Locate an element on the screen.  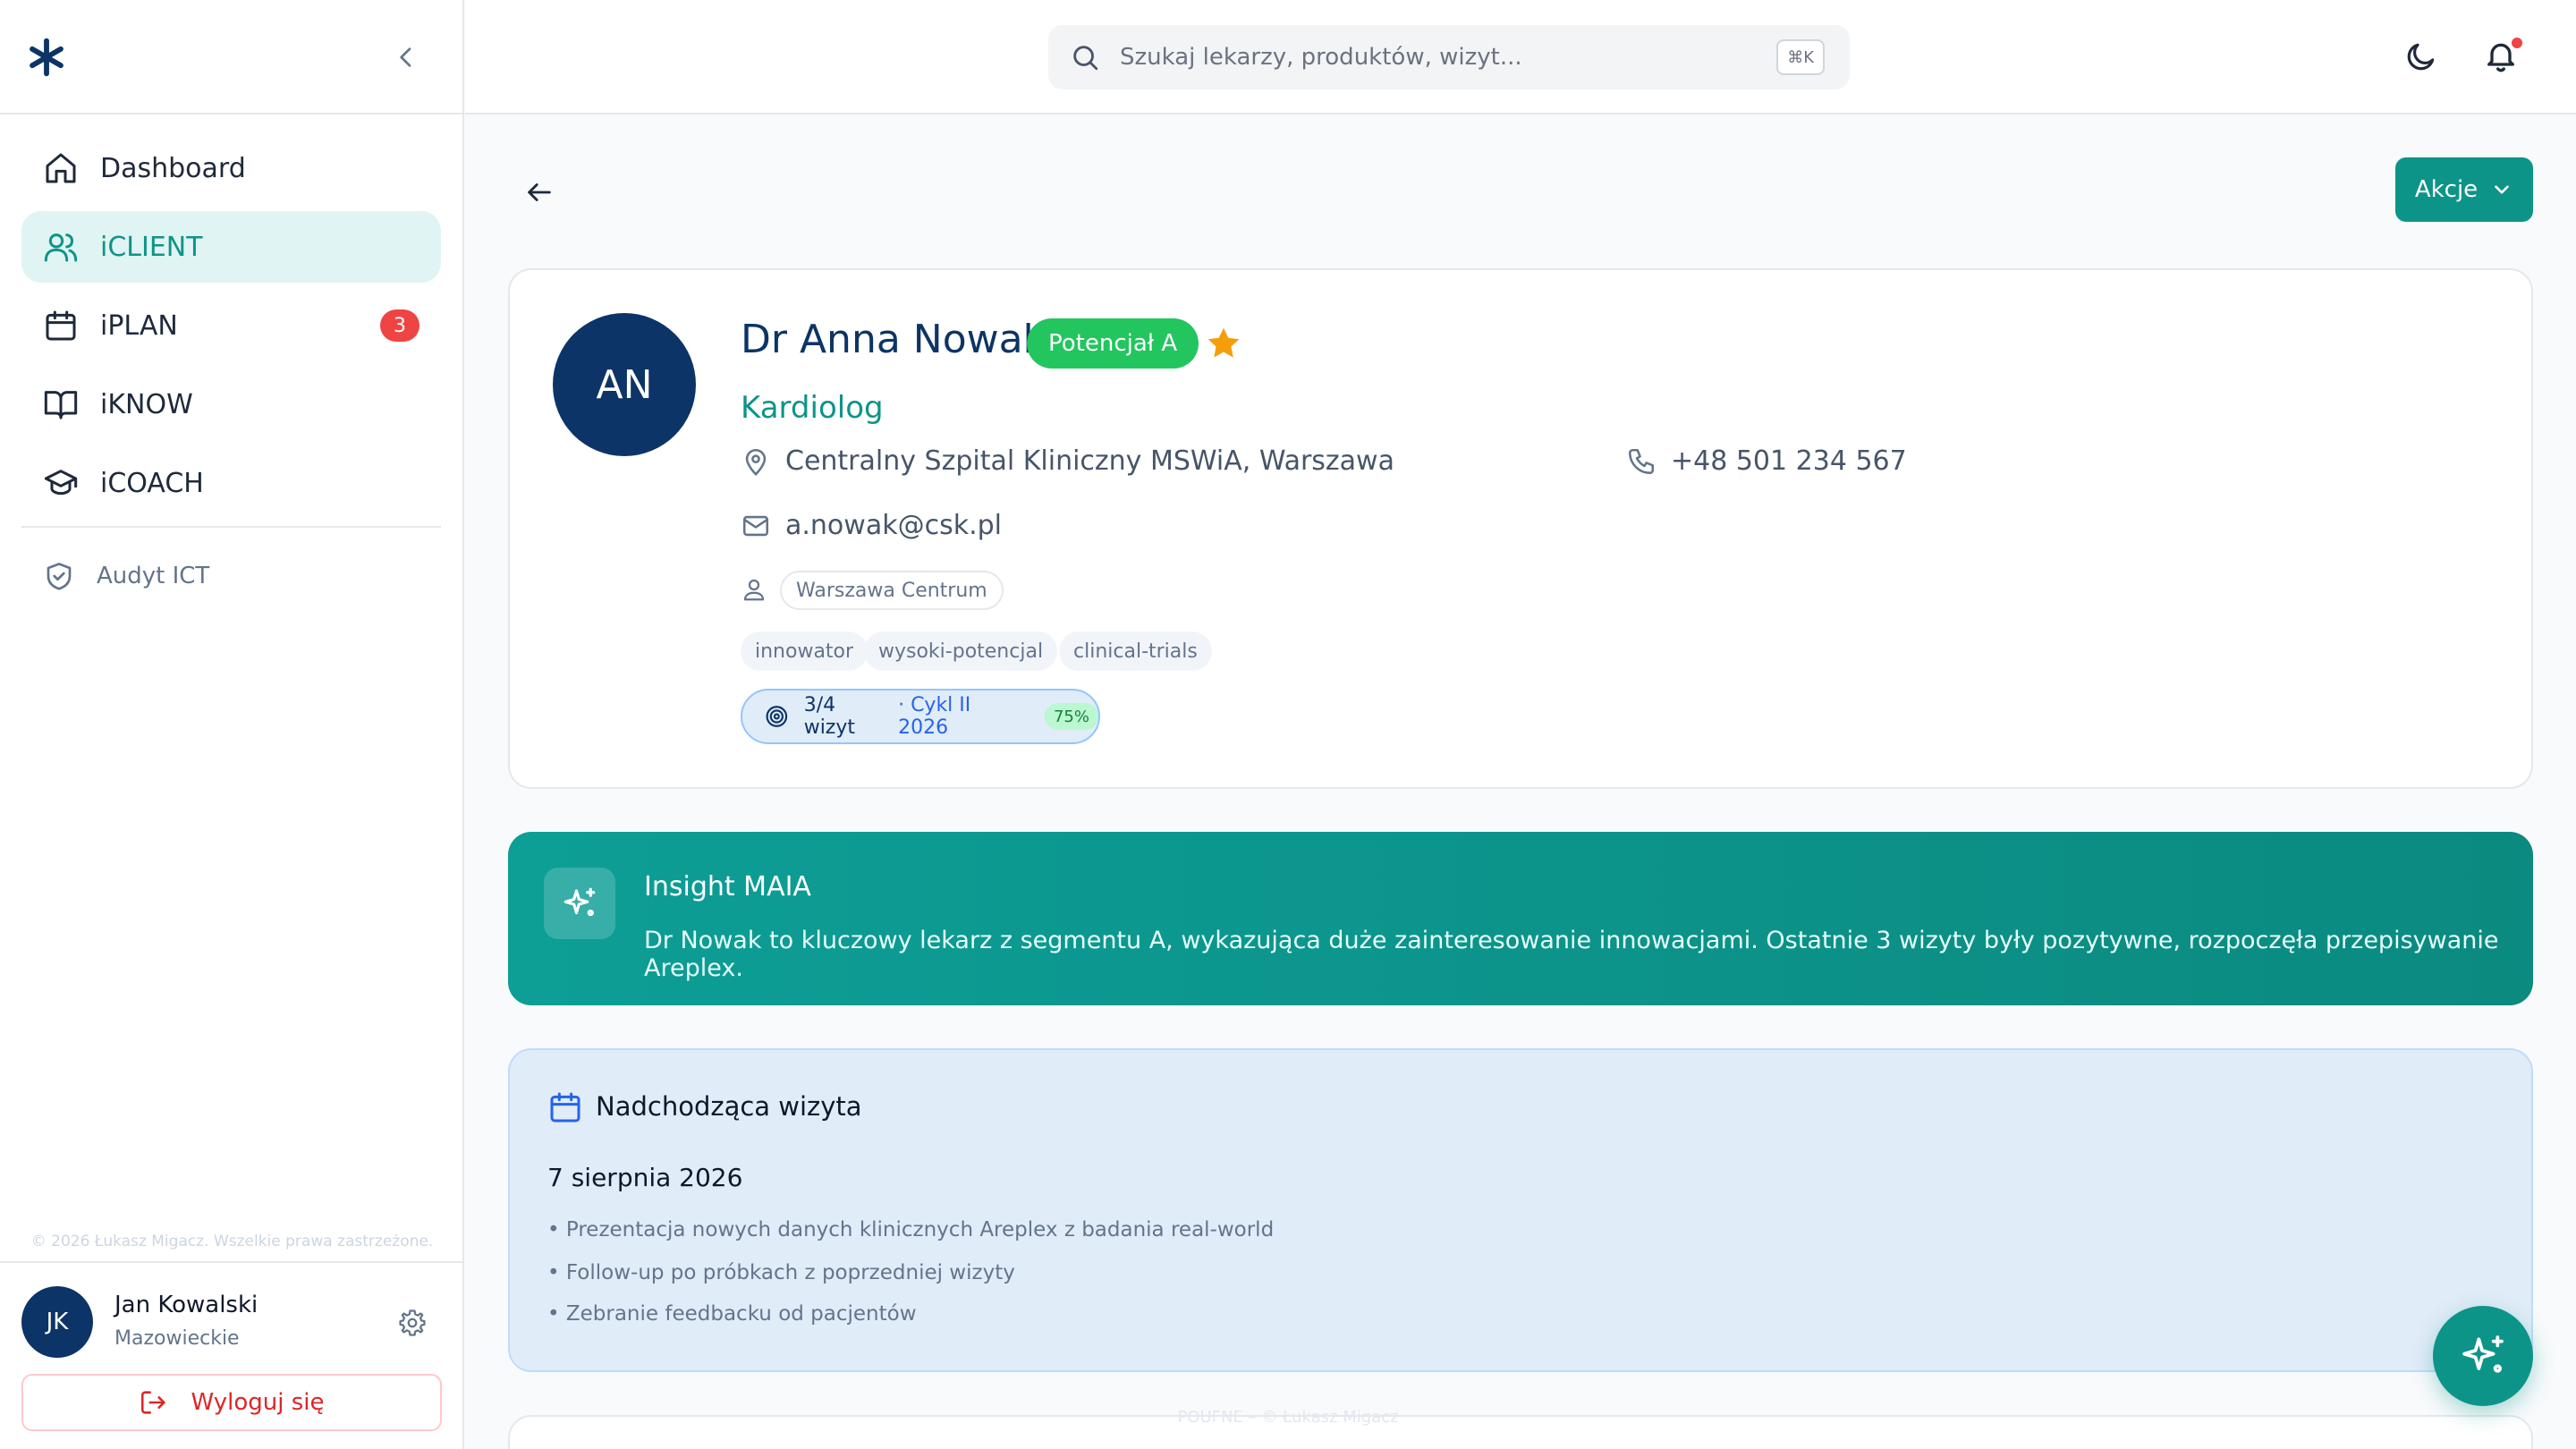
shield-icon is located at coordinates (59, 576).